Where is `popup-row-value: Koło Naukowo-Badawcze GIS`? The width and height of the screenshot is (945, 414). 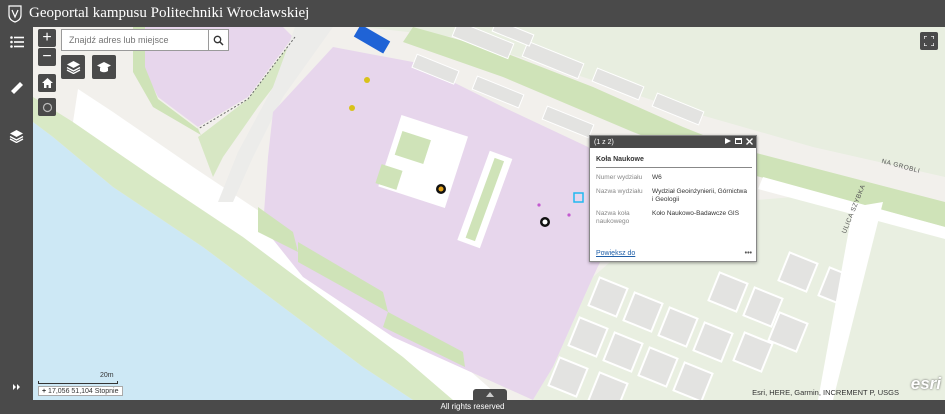
popup-row-value: Koło Naukowo-Badawcze GIS is located at coordinates (696, 213).